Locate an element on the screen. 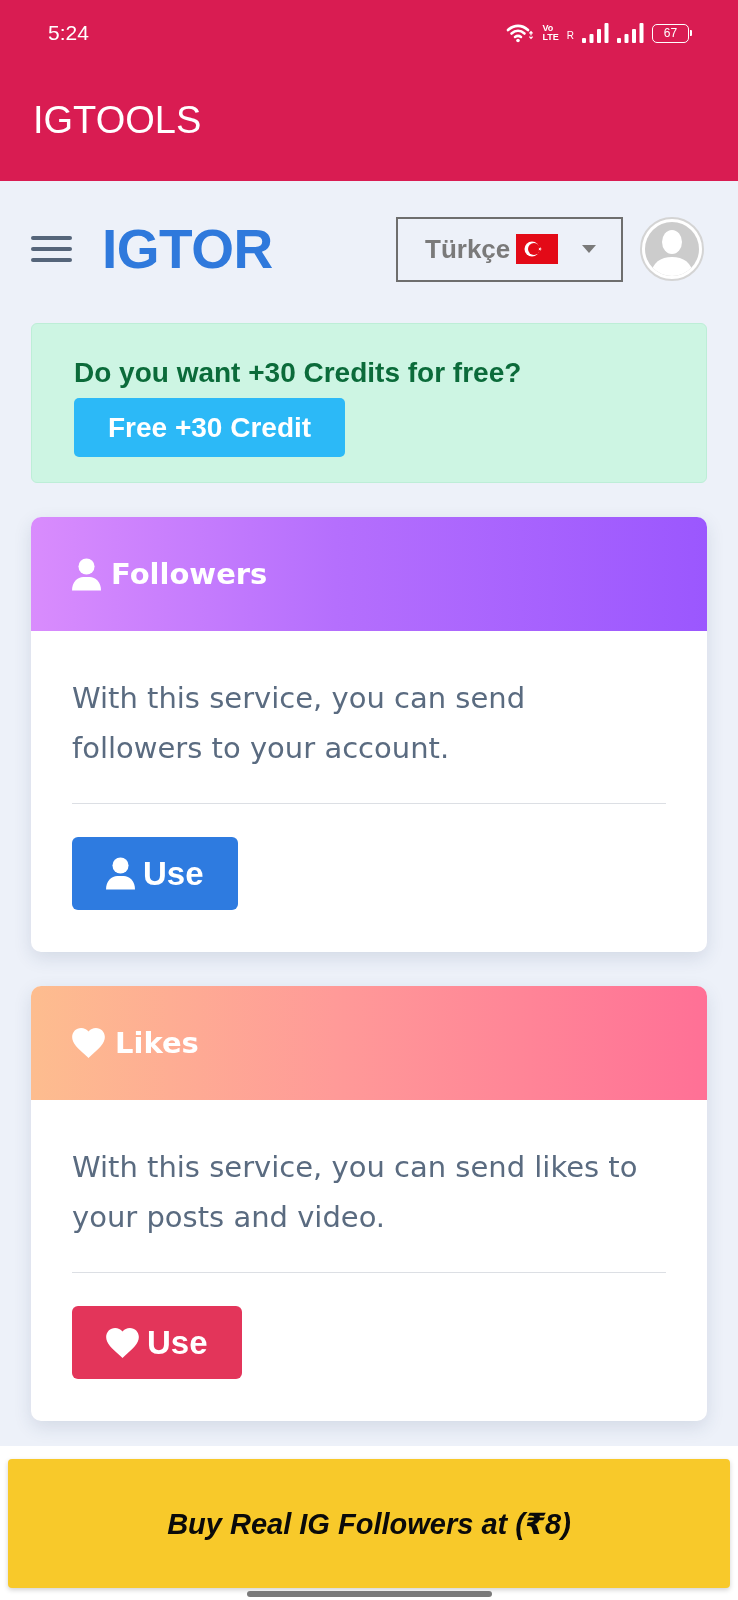  roaming-label: R is located at coordinates (570, 36).